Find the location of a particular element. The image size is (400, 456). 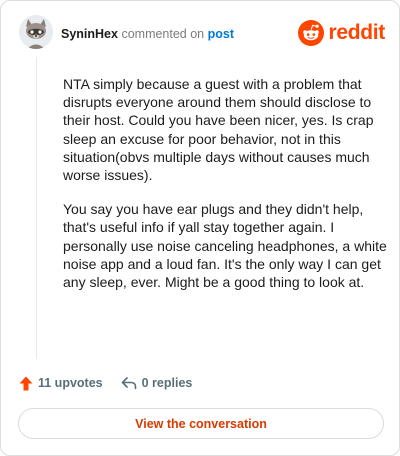

byline: SyninHex commented on post is located at coordinates (147, 34).